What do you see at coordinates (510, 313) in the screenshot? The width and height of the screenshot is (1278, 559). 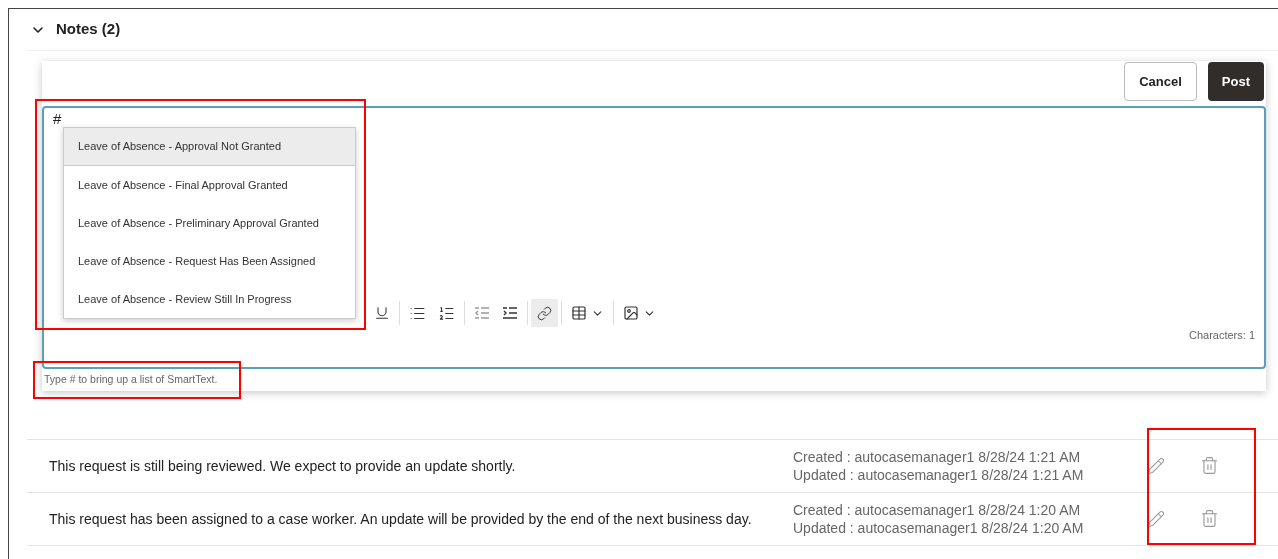 I see `indent-icon` at bounding box center [510, 313].